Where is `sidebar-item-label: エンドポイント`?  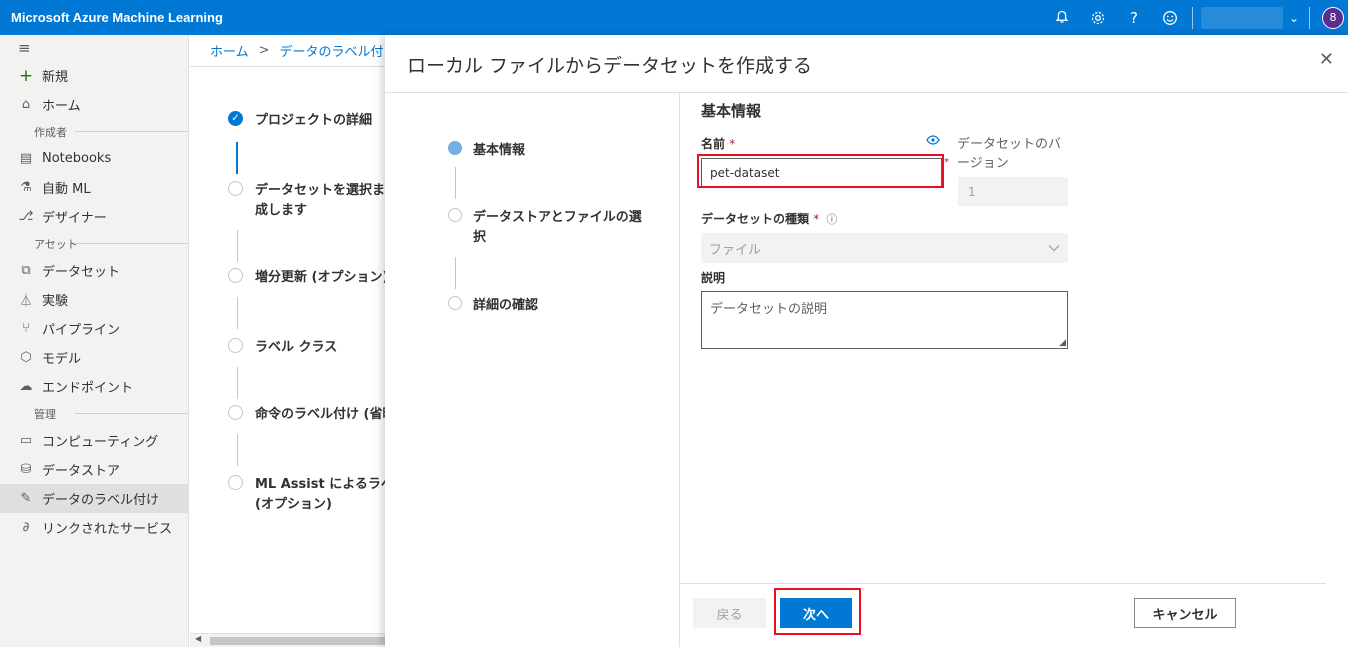 sidebar-item-label: エンドポイント is located at coordinates (88, 388).